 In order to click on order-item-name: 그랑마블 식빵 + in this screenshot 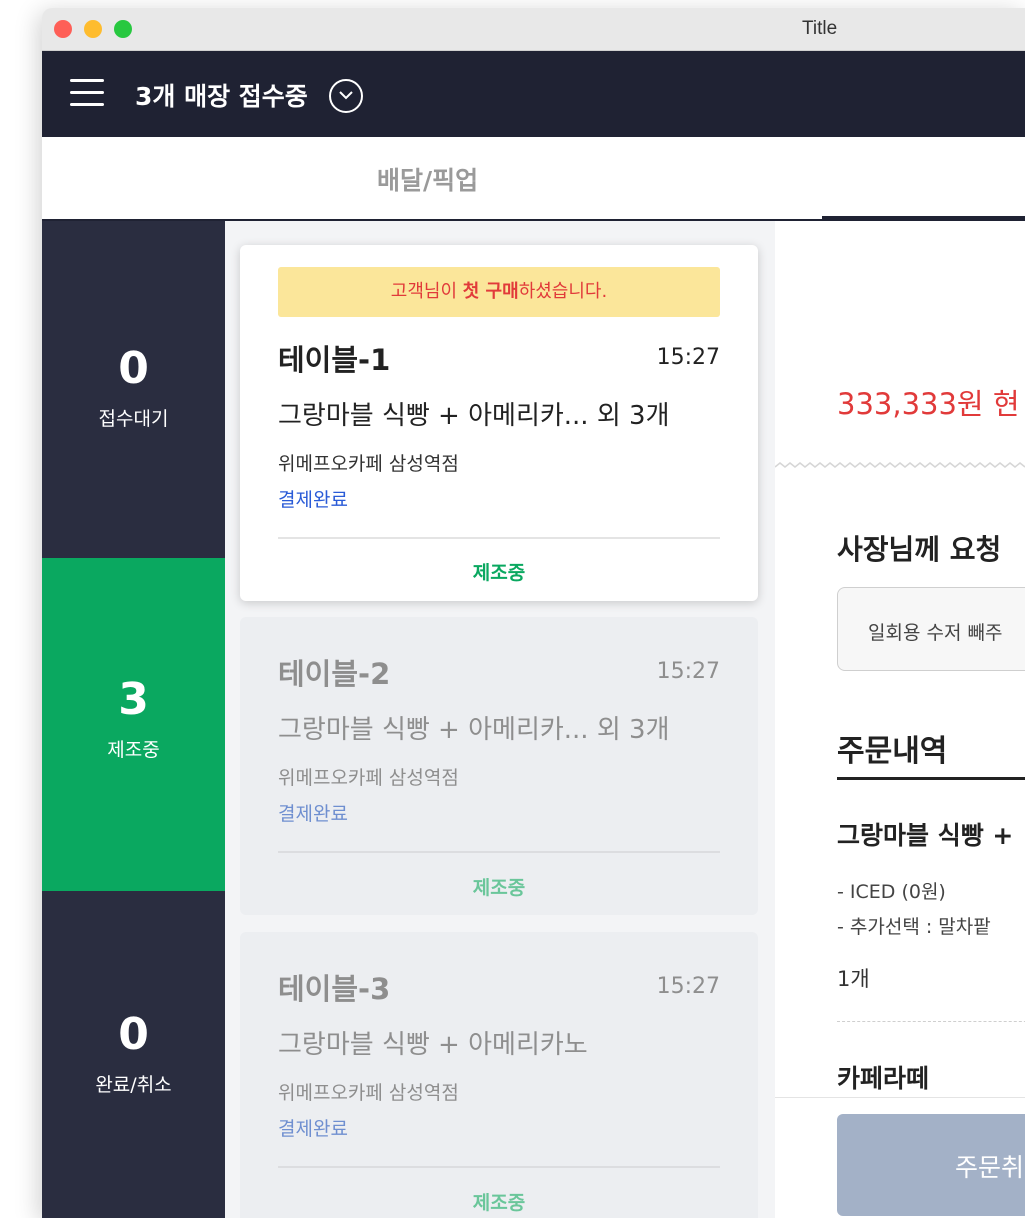, I will do `click(925, 835)`.